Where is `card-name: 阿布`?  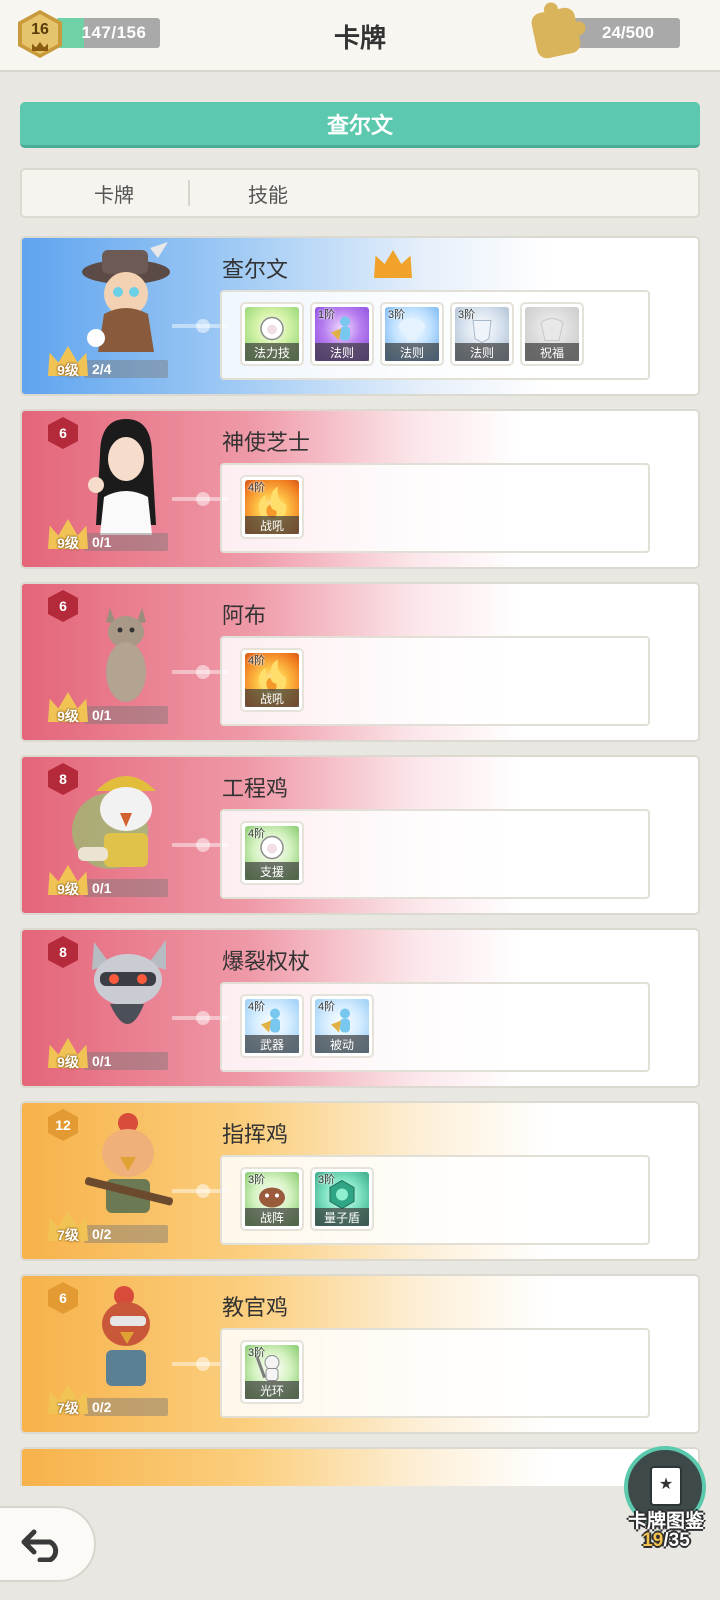
card-name: 阿布 is located at coordinates (244, 615).